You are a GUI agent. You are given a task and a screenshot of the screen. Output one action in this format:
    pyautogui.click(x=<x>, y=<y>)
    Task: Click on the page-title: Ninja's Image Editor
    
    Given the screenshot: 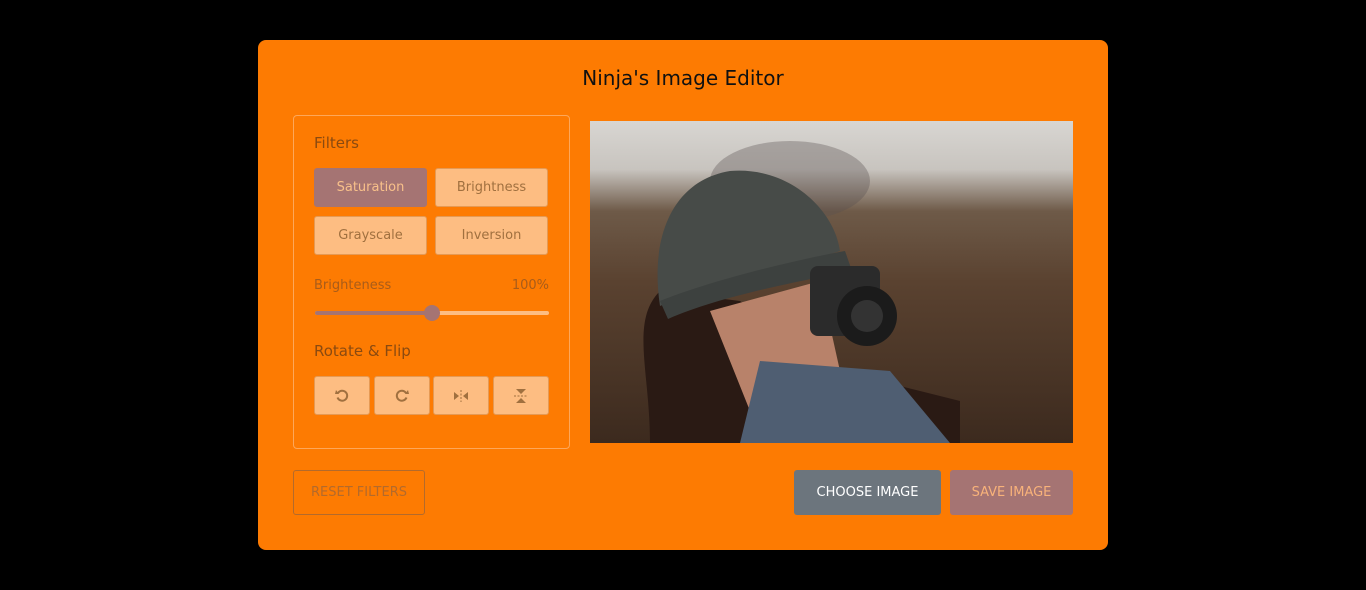 What is the action you would take?
    pyautogui.click(x=683, y=78)
    